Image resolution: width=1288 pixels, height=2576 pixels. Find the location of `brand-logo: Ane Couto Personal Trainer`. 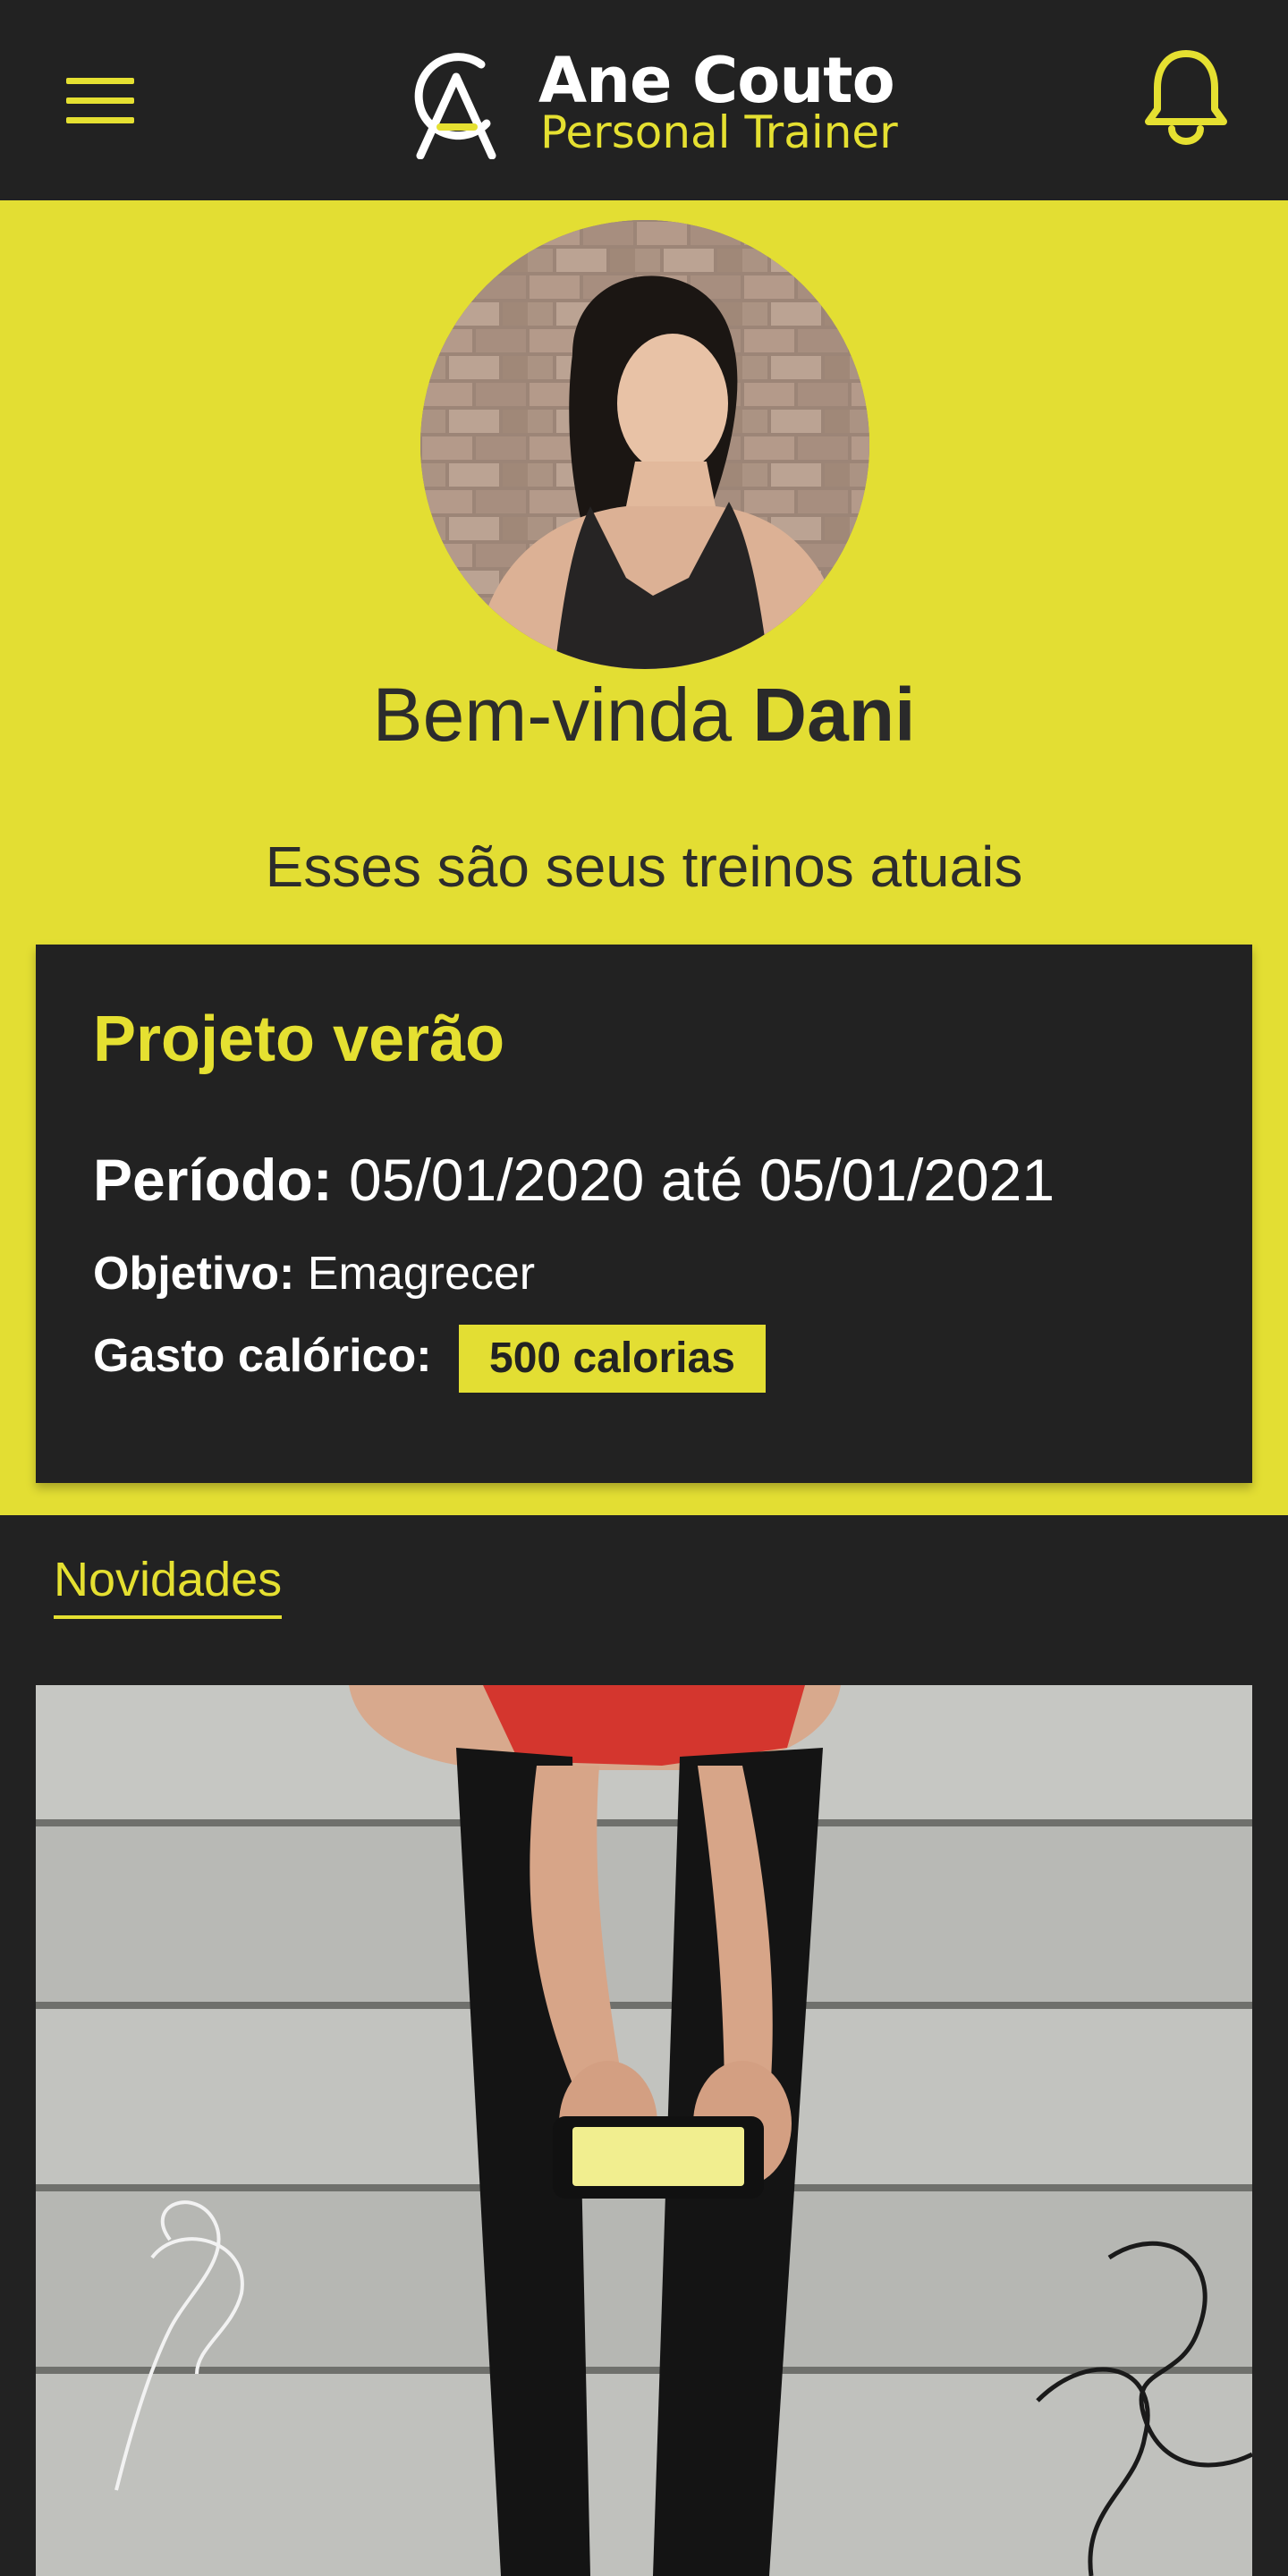

brand-logo: Ane Couto Personal Trainer is located at coordinates (654, 103).